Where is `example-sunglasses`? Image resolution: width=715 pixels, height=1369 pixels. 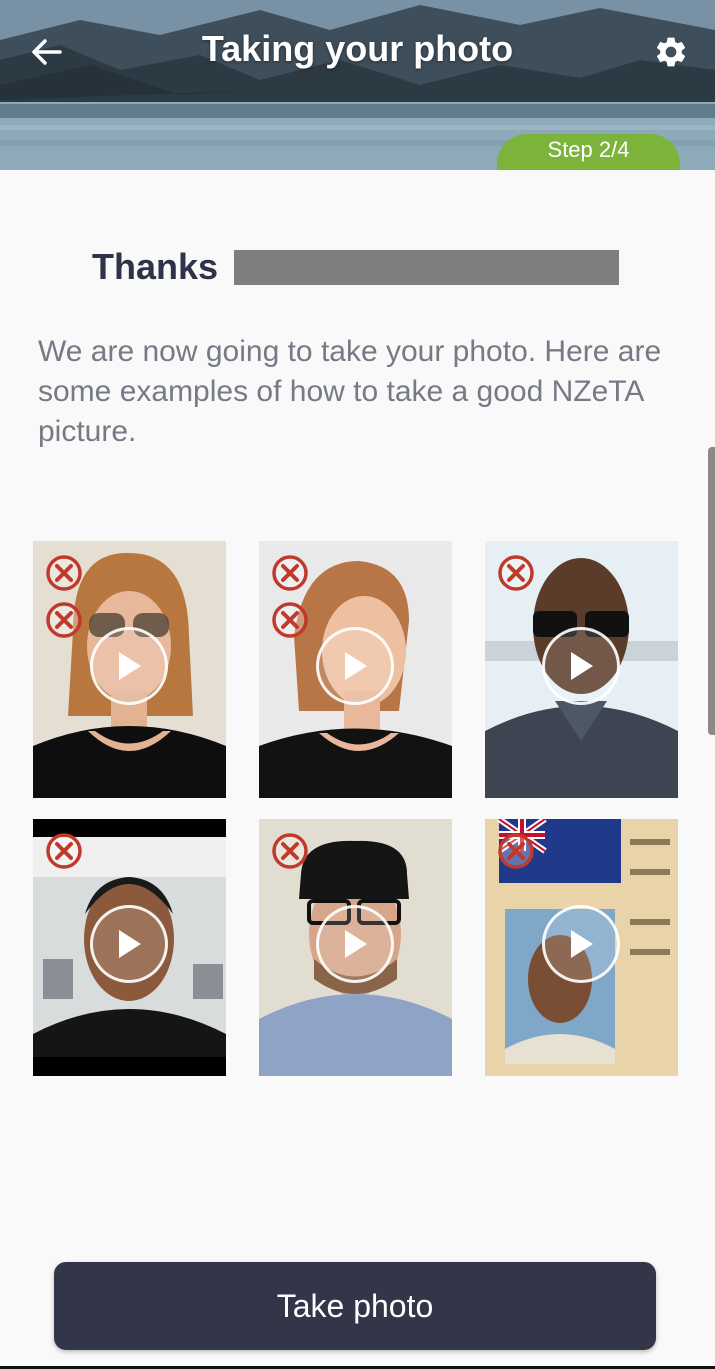 example-sunglasses is located at coordinates (129, 669).